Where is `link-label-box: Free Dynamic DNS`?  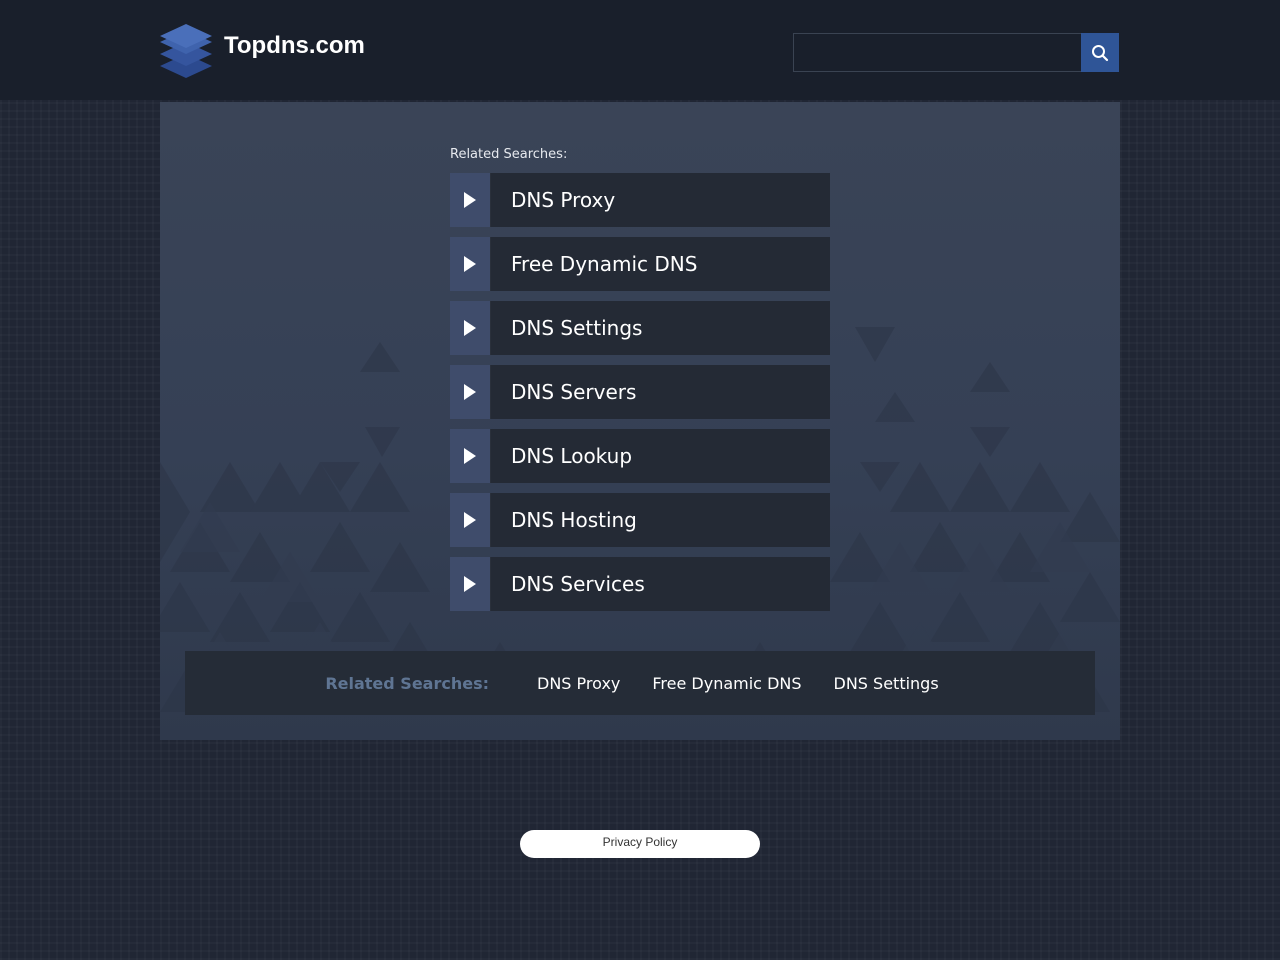 link-label-box: Free Dynamic DNS is located at coordinates (660, 264).